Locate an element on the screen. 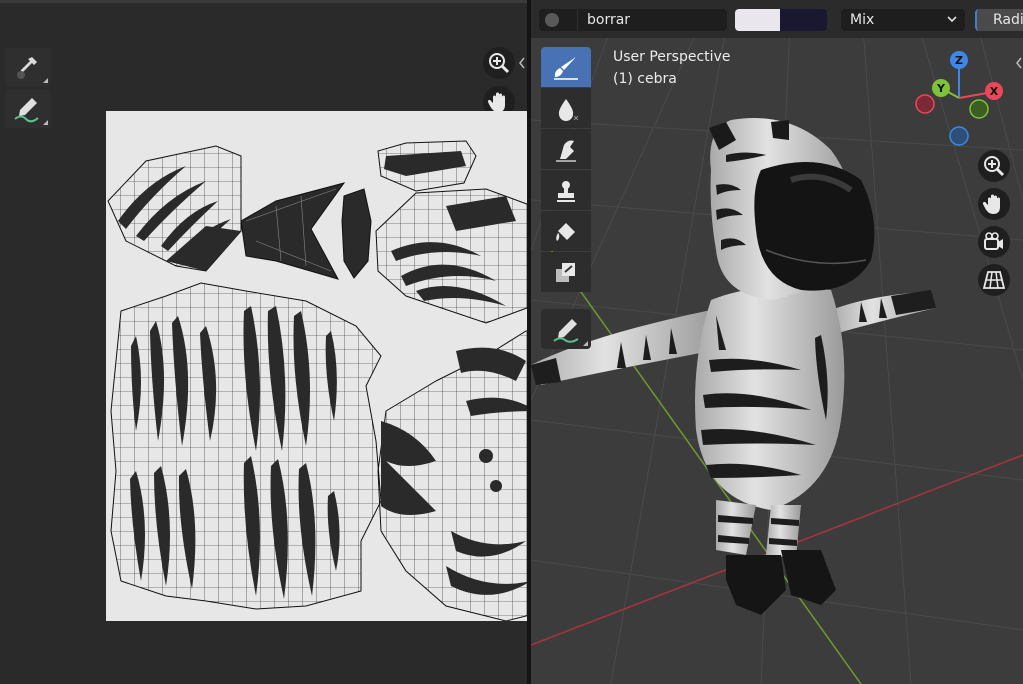 This screenshot has width=1023, height=684. sample-tool-button is located at coordinates (28, 67).